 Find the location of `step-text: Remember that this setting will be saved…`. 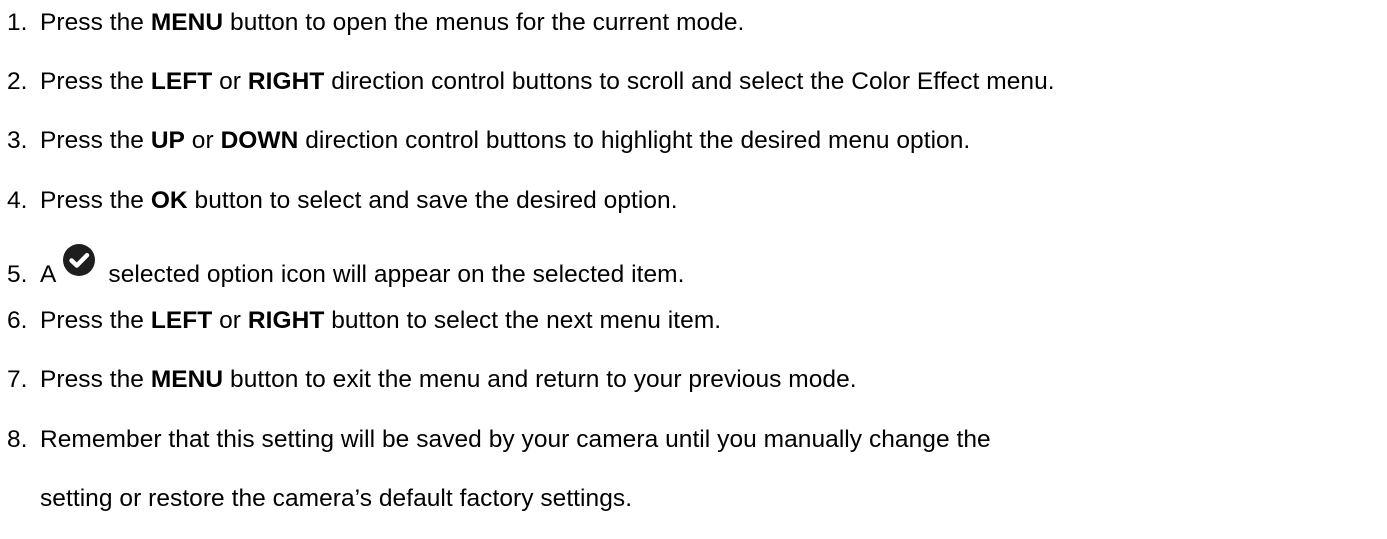

step-text: Remember that this setting will be saved… is located at coordinates (515, 439).